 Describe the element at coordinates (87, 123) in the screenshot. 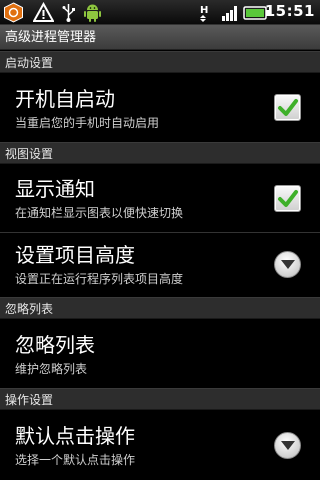

I see `pref-summary: 当重启您的手机时自动启用` at that location.